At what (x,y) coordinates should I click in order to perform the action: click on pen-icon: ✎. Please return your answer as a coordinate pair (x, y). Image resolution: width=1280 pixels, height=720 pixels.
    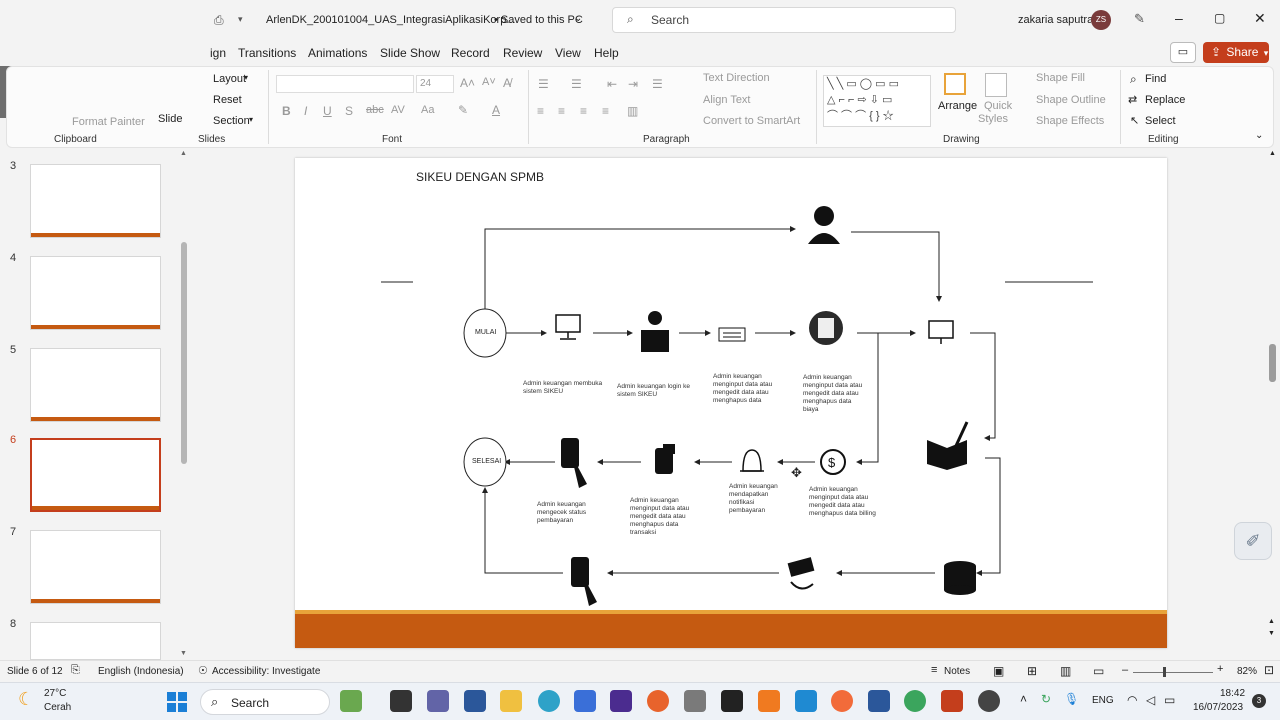
    Looking at the image, I should click on (1139, 19).